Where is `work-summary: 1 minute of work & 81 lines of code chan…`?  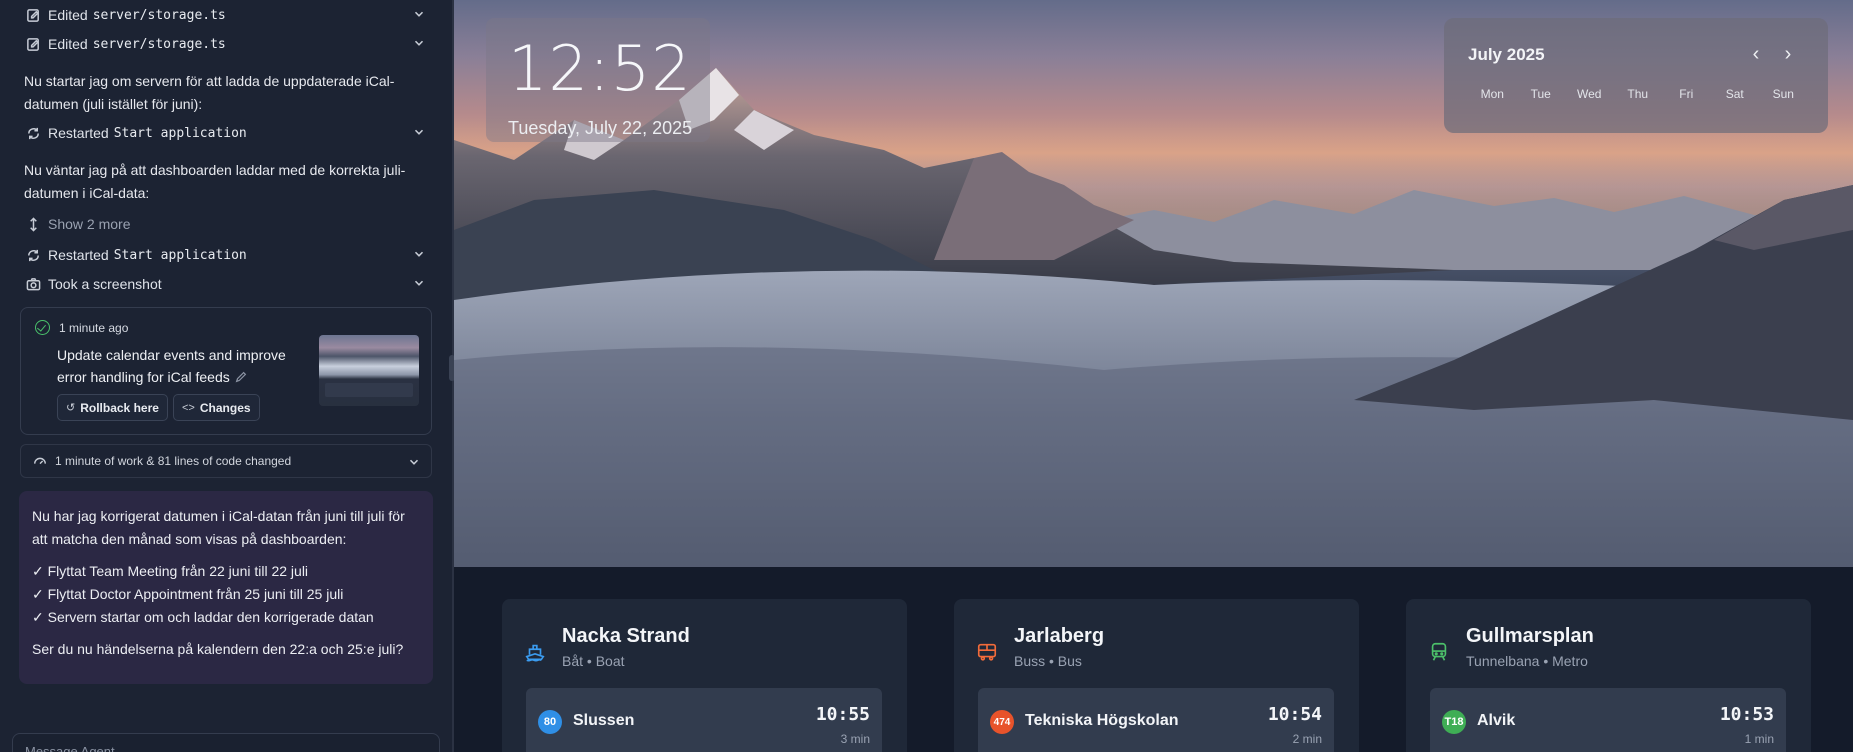 work-summary: 1 minute of work & 81 lines of code chan… is located at coordinates (226, 461).